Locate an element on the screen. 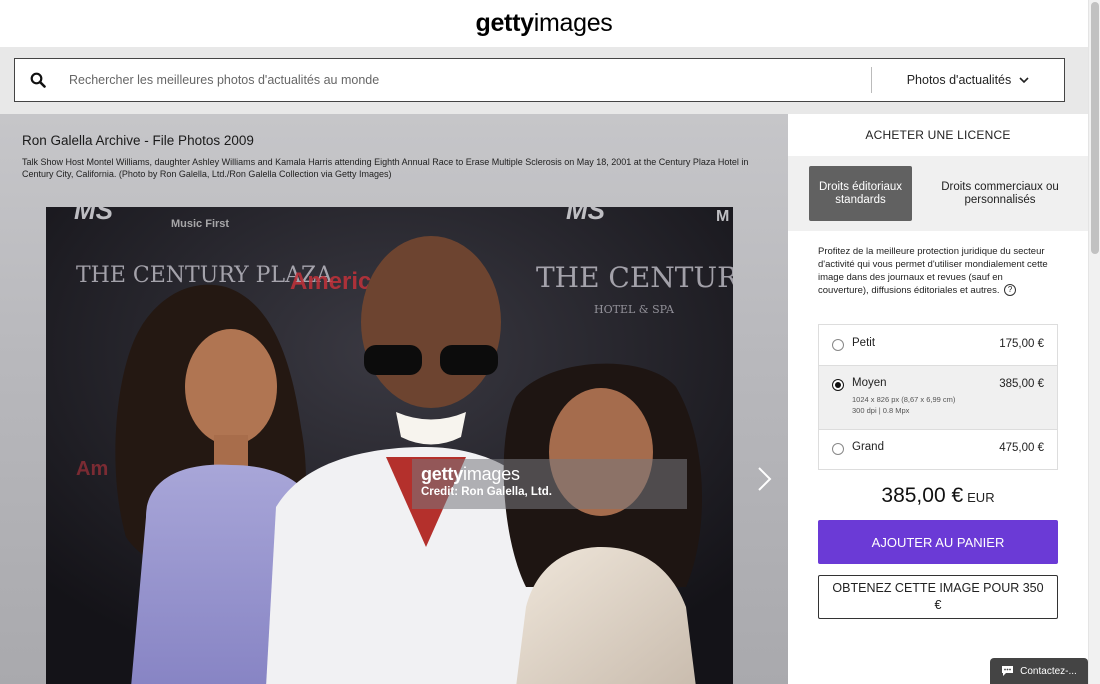  radio-large is located at coordinates (838, 449).